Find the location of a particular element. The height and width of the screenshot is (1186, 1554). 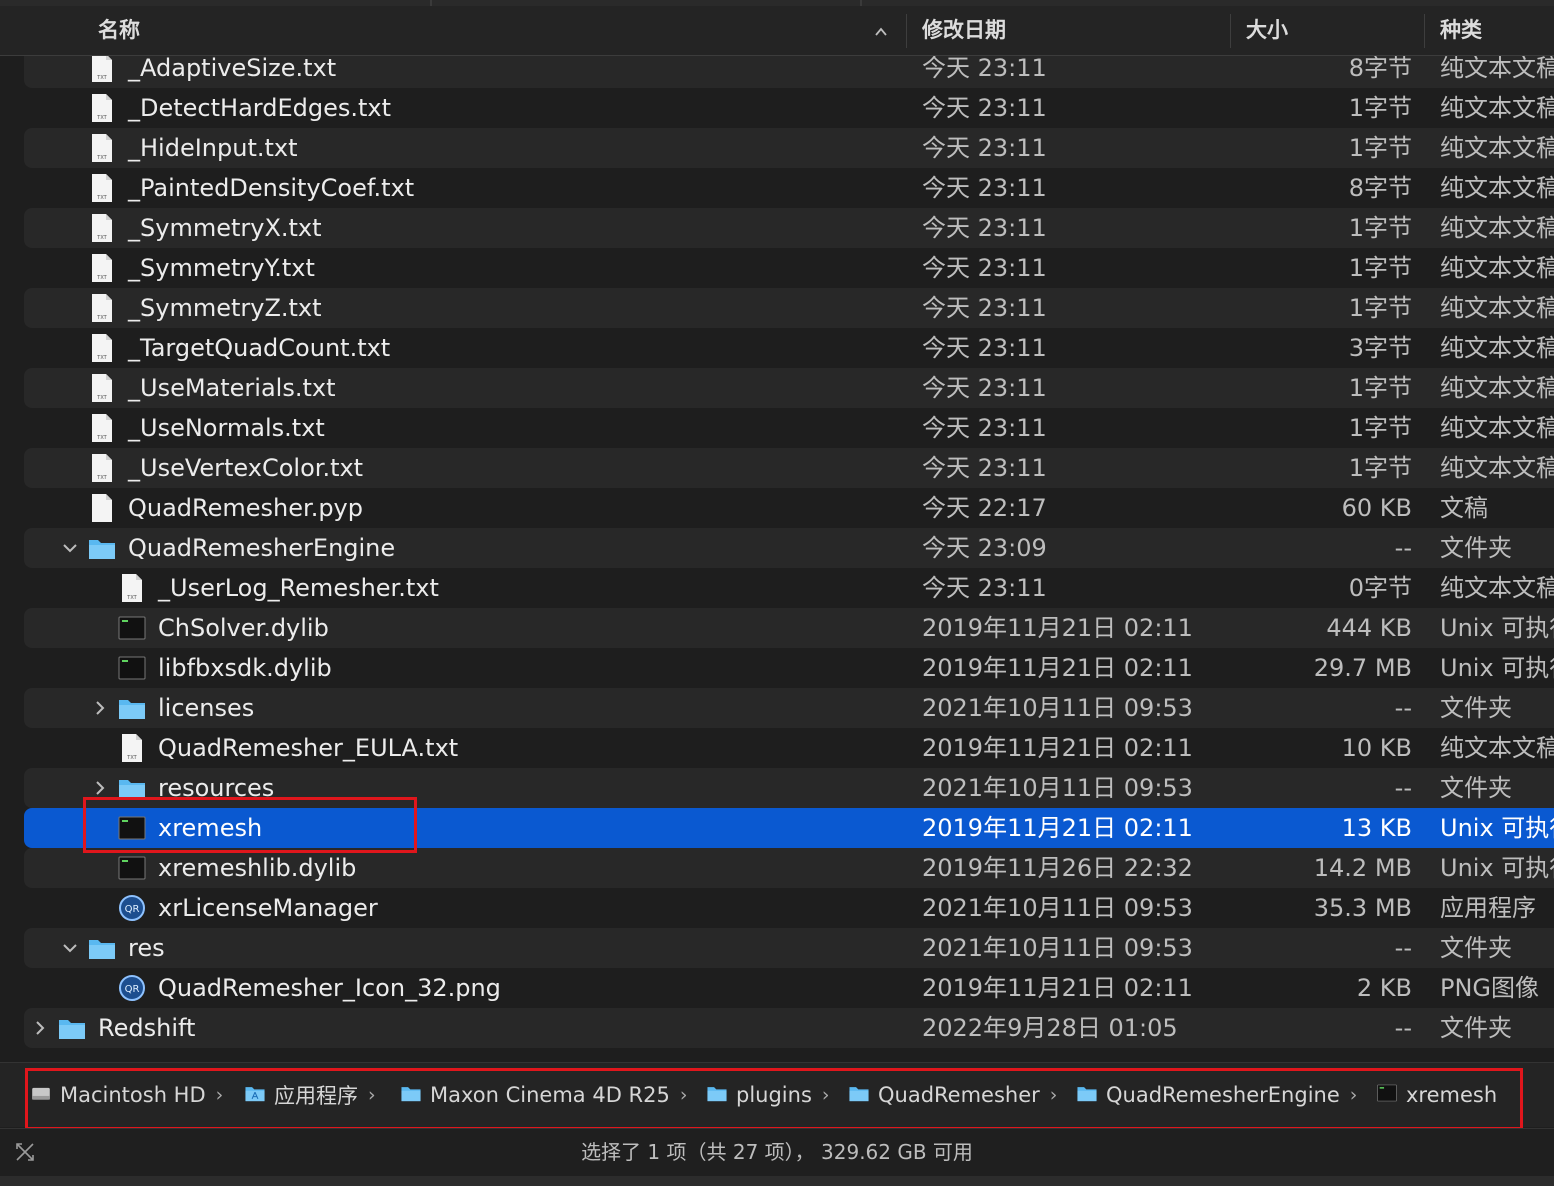

file-name: ChSolver.dylib is located at coordinates (243, 628).